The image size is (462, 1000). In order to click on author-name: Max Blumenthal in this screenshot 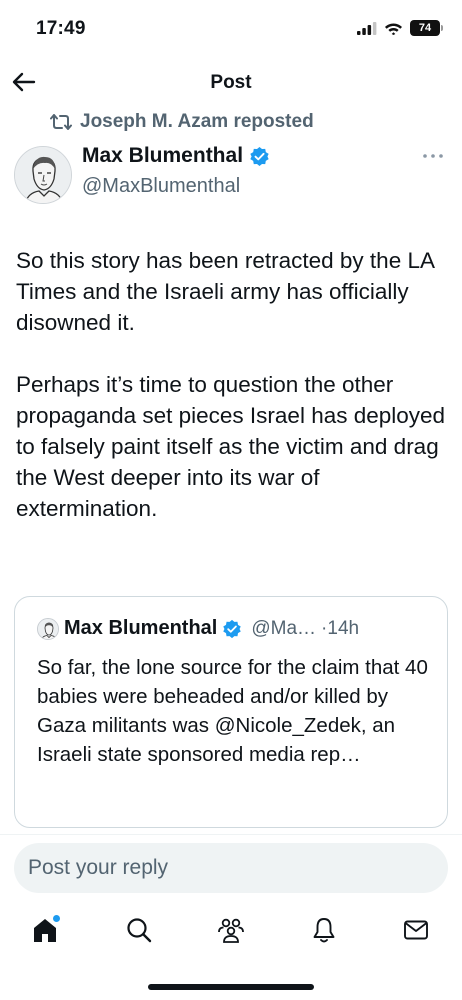, I will do `click(163, 155)`.